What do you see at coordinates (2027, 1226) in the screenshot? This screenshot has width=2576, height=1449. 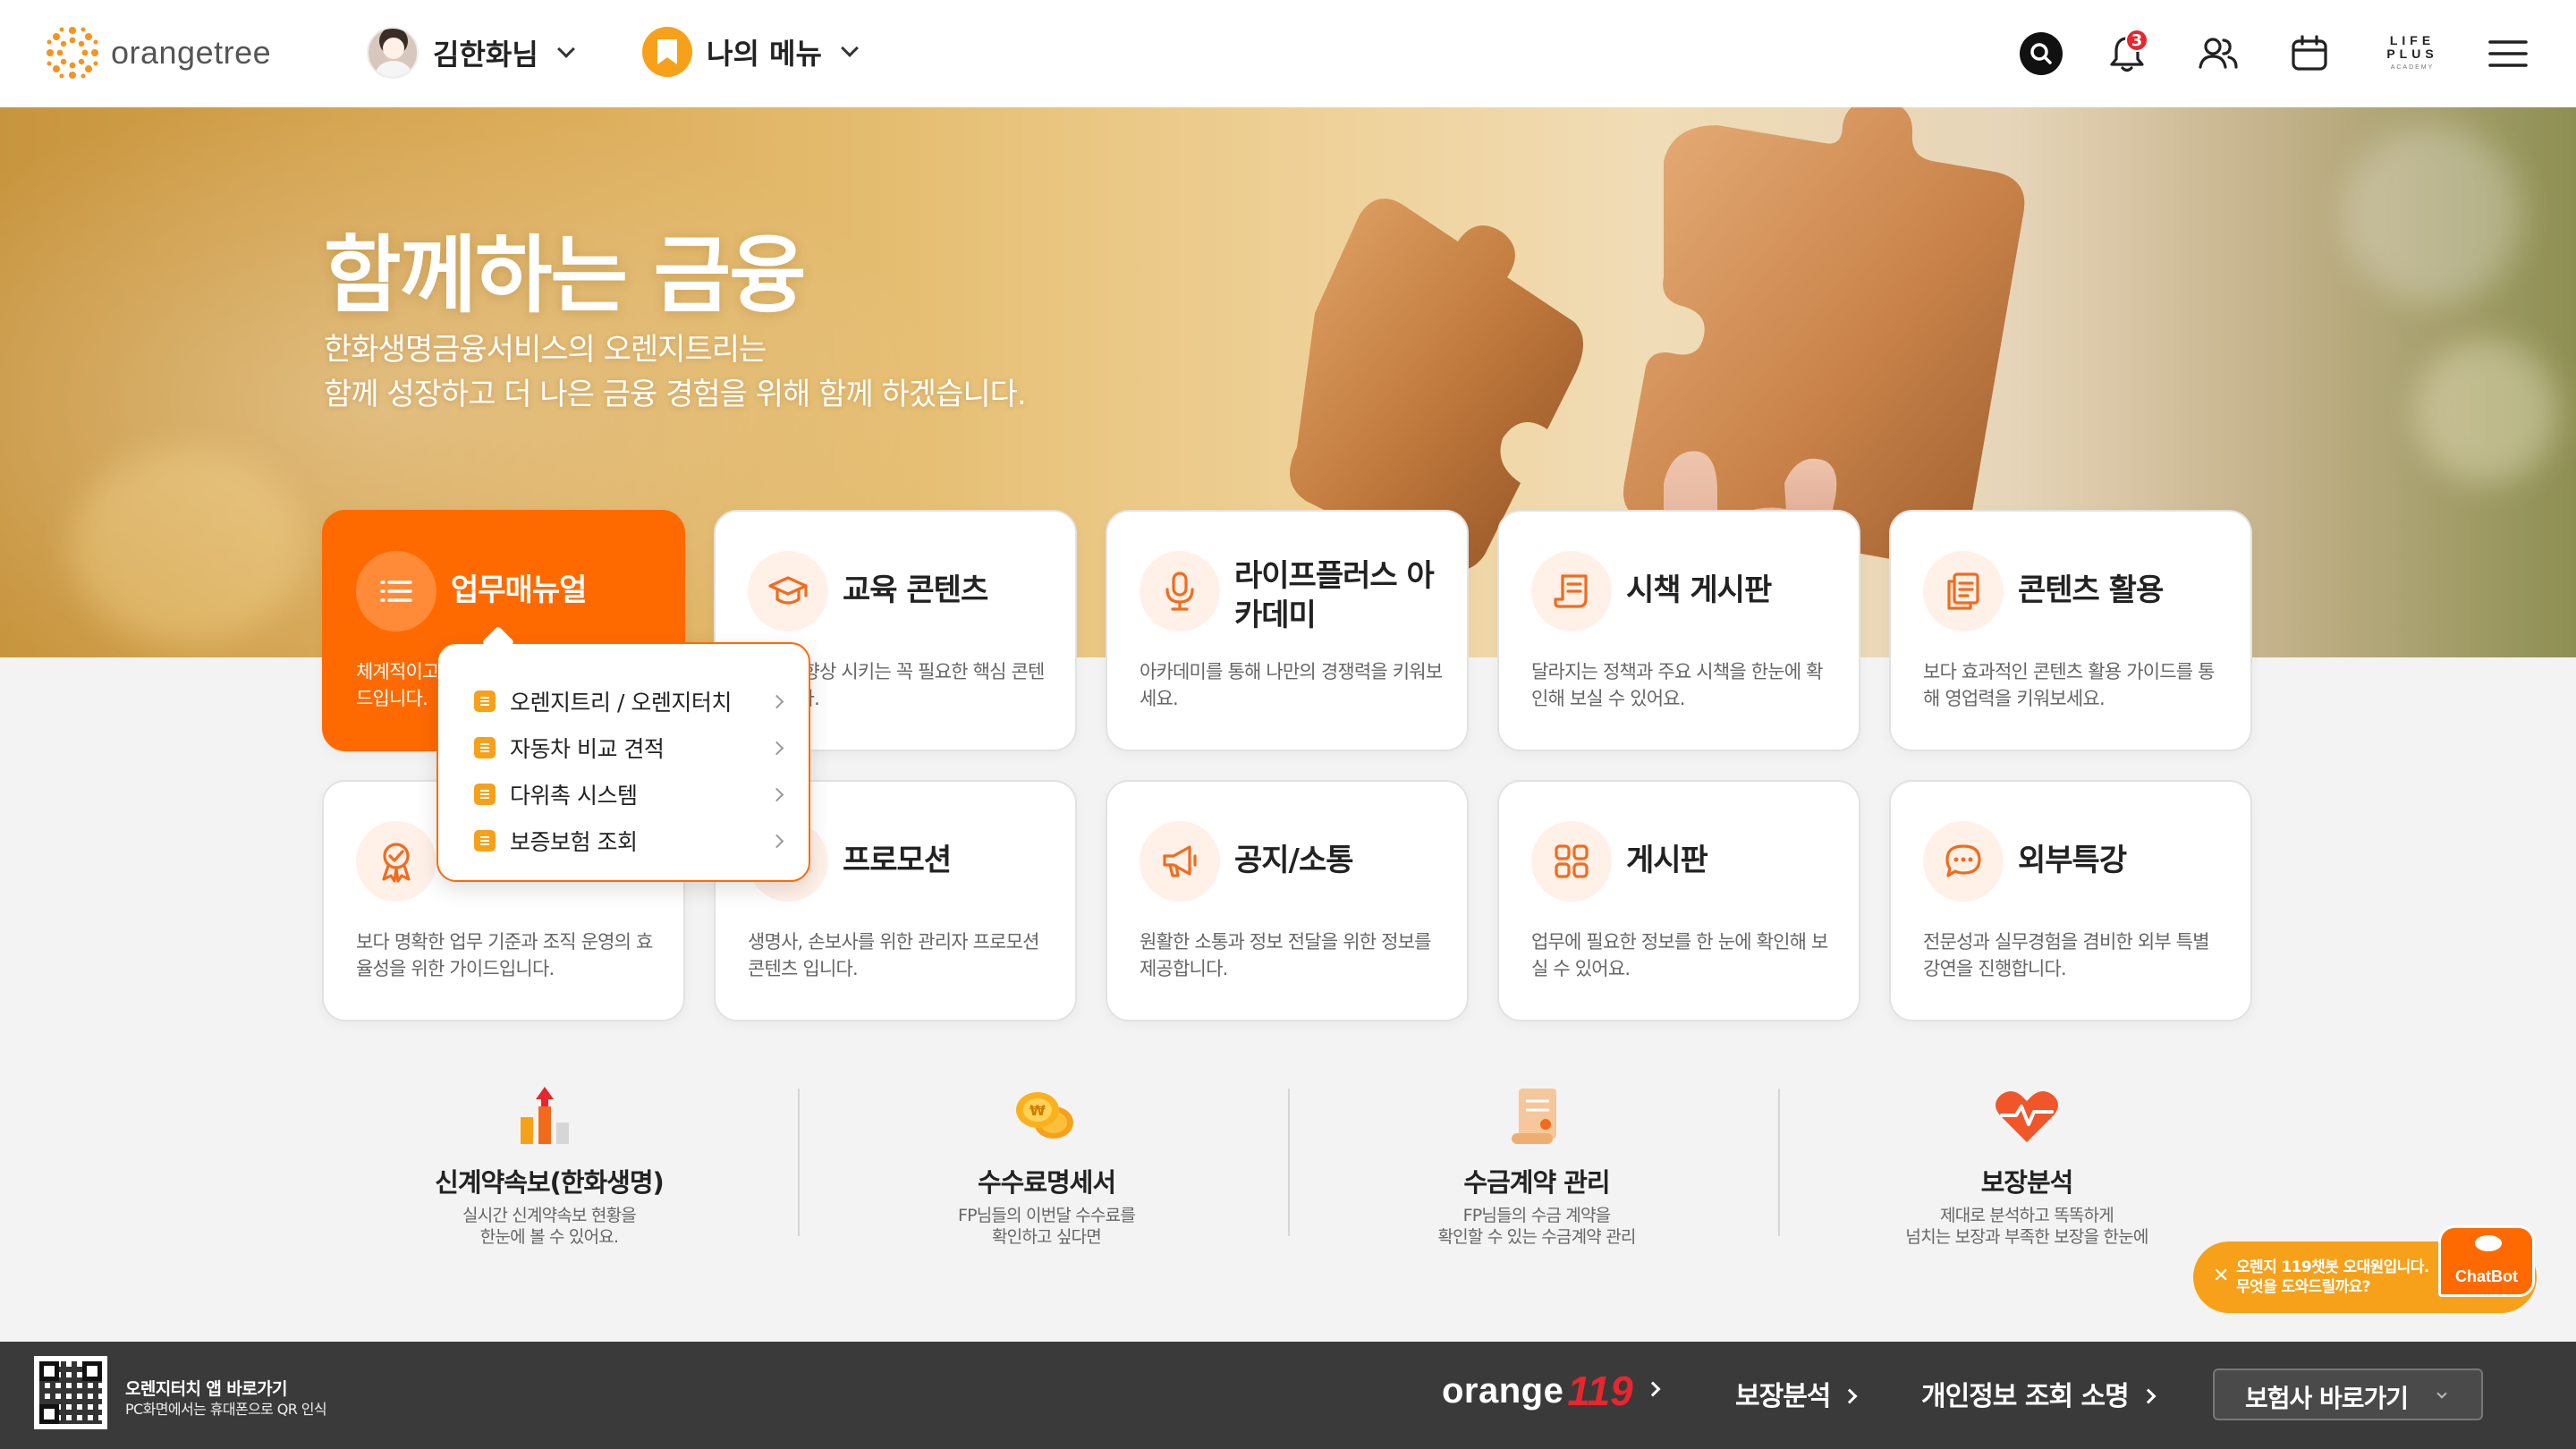 I see `quick-link-desc: 제대로 분석하고 똑똑하게 넘치는 보장과 부족한 보장을 한눈에` at bounding box center [2027, 1226].